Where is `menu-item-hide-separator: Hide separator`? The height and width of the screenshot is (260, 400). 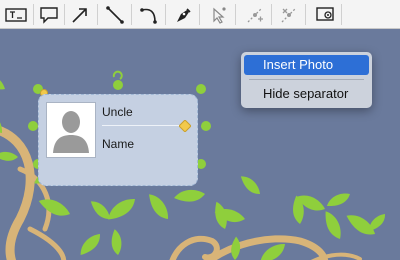
menu-item-hide-separator: Hide separator is located at coordinates (306, 94).